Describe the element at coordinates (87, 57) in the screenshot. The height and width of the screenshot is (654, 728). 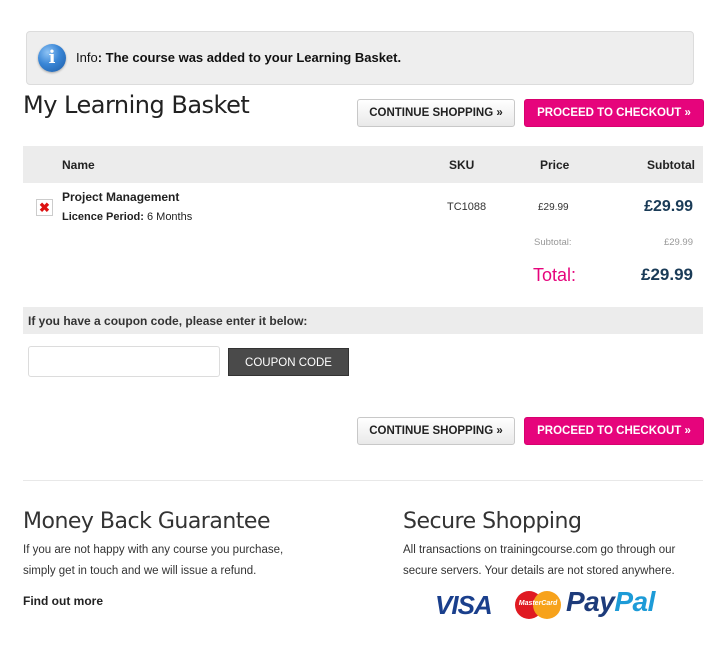
I see `info-prefix: Info` at that location.